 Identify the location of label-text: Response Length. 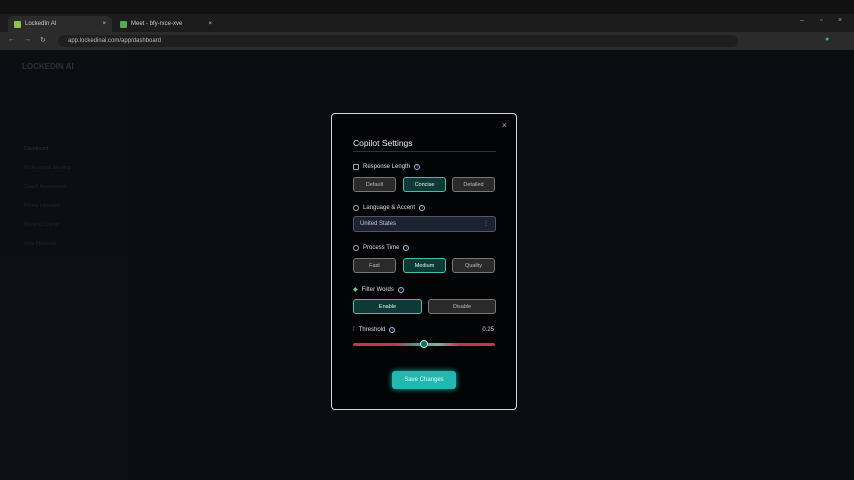
(387, 167).